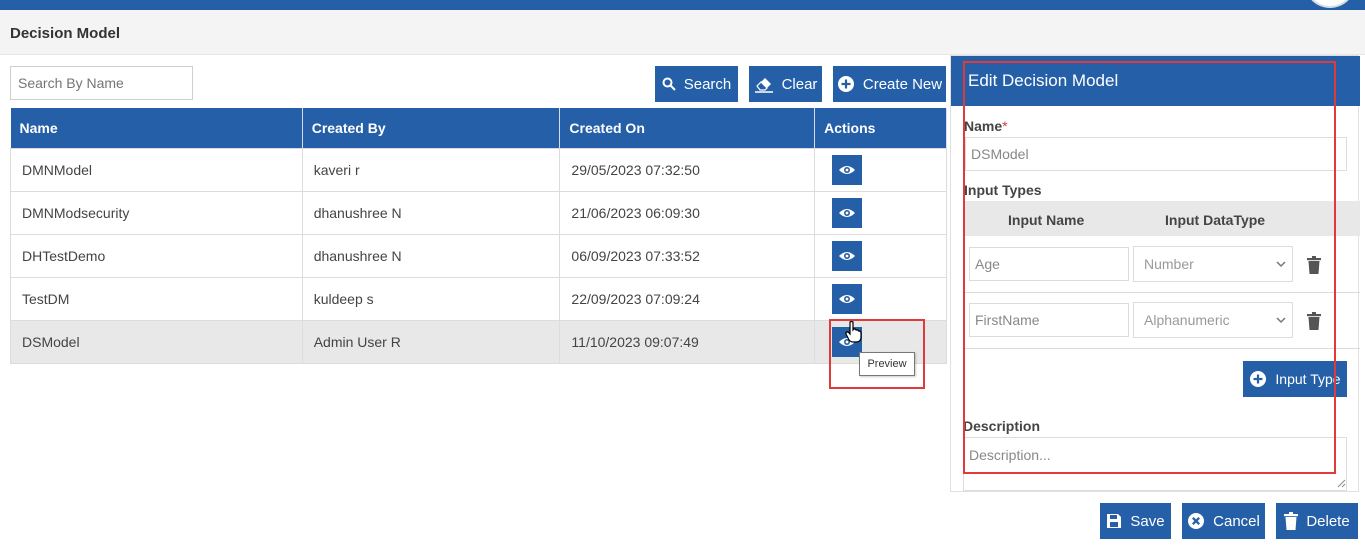 The height and width of the screenshot is (545, 1365). What do you see at coordinates (880, 128) in the screenshot?
I see `column-header-actions: Actions` at bounding box center [880, 128].